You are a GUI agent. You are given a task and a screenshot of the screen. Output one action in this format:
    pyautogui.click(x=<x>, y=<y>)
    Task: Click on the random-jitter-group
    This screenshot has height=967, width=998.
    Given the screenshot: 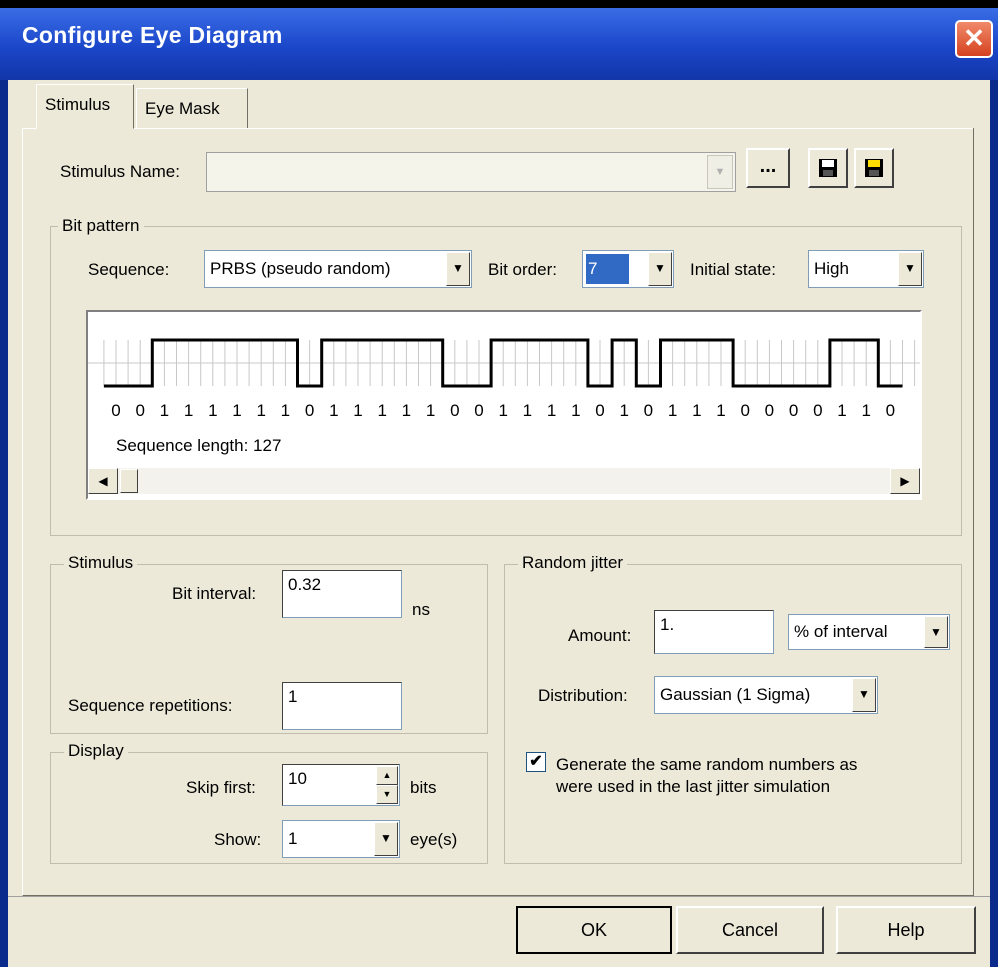 What is the action you would take?
    pyautogui.click(x=733, y=714)
    